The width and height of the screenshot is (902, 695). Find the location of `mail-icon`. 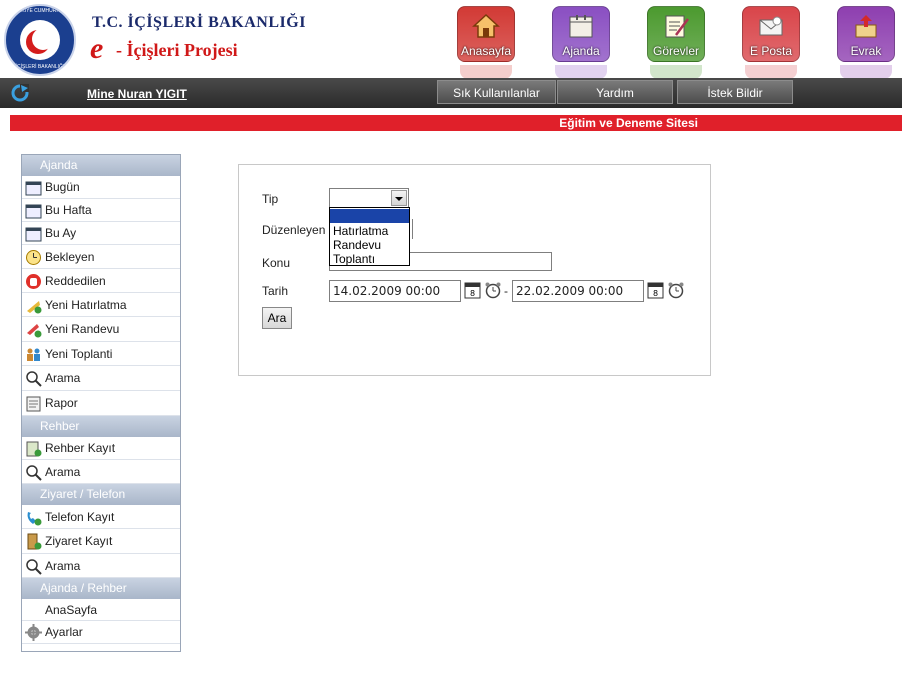

mail-icon is located at coordinates (771, 26).